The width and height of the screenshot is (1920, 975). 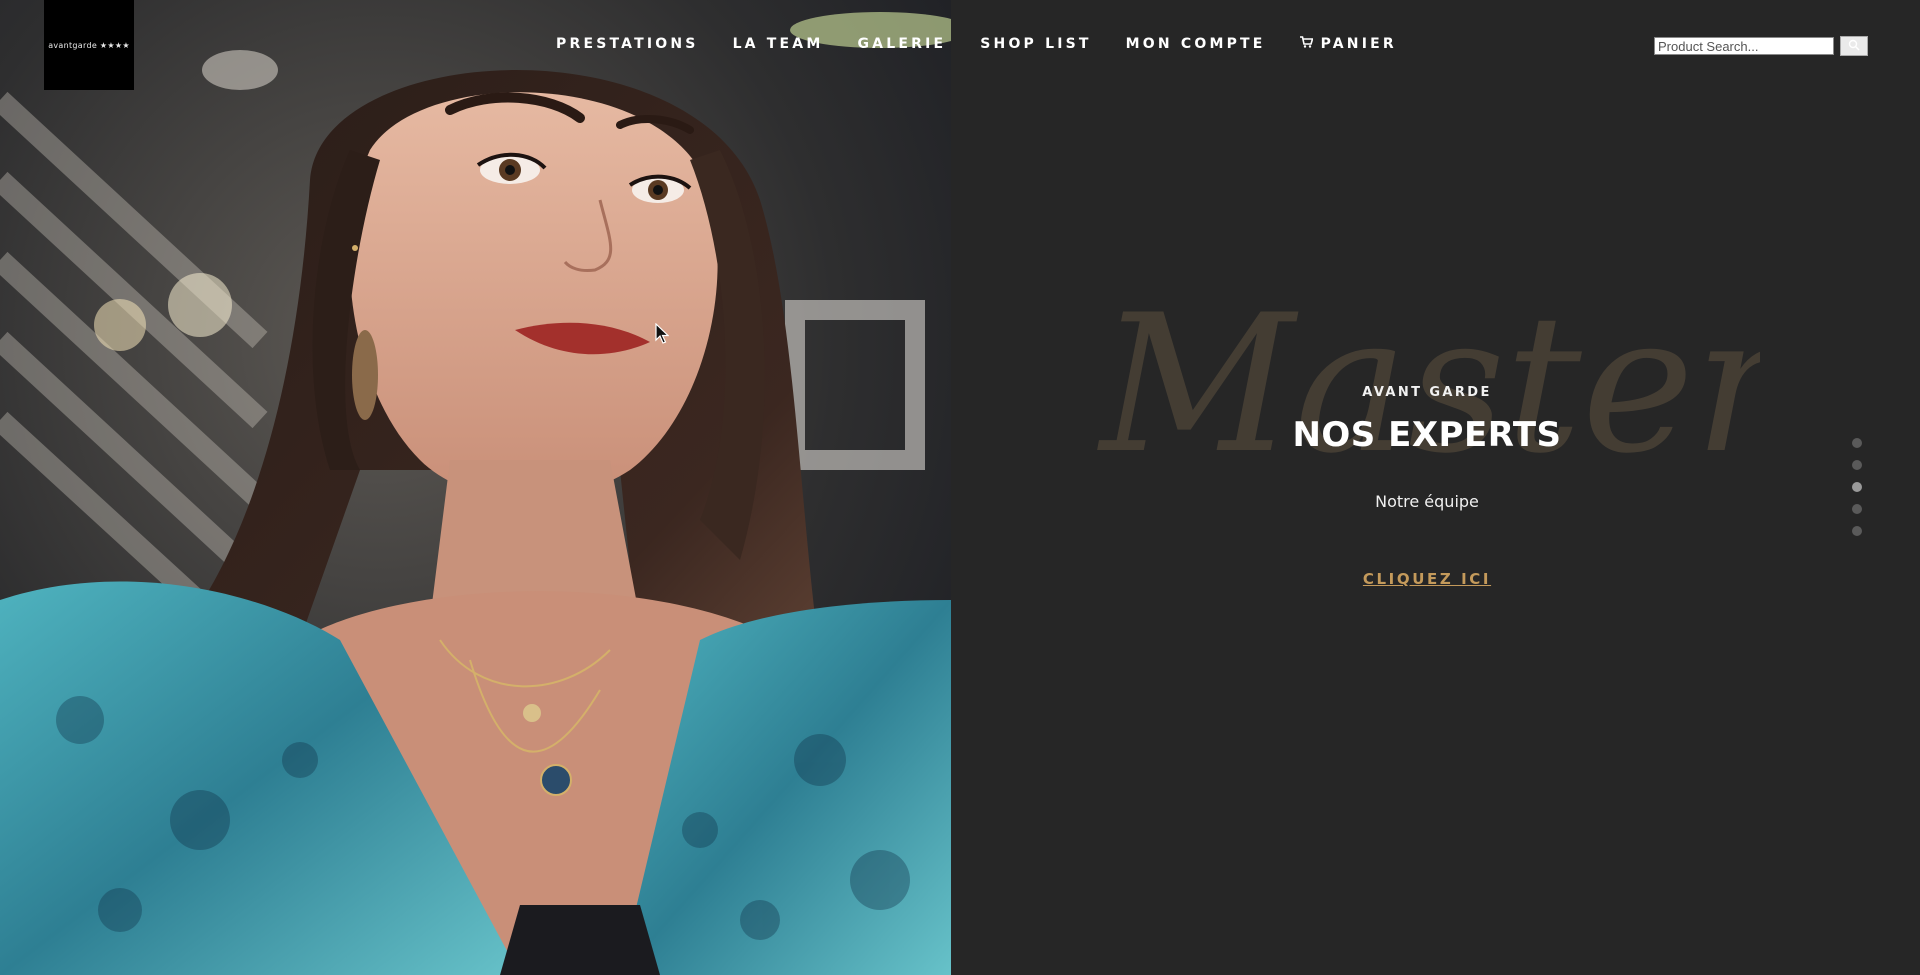 I want to click on logo-text: avantgarde ★★★★, so click(x=89, y=45).